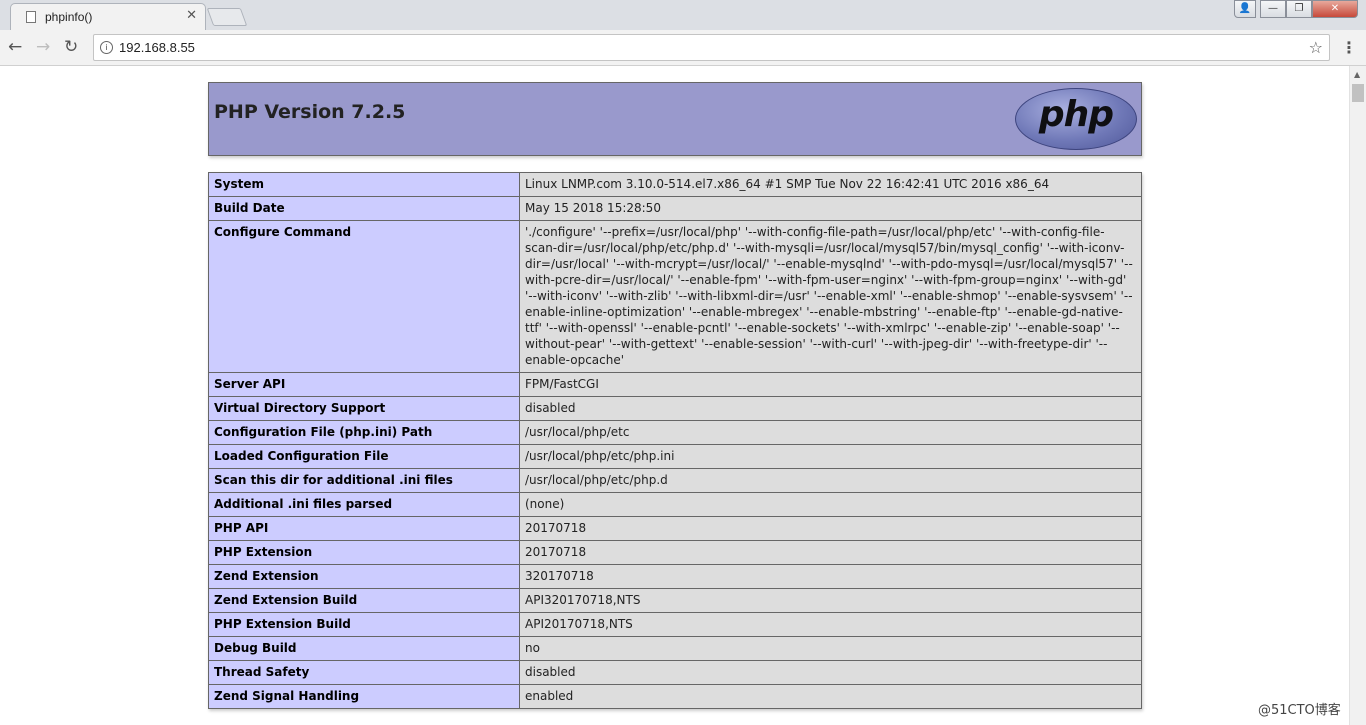  What do you see at coordinates (830, 384) in the screenshot?
I see `row-value: FPM/FastCGI` at bounding box center [830, 384].